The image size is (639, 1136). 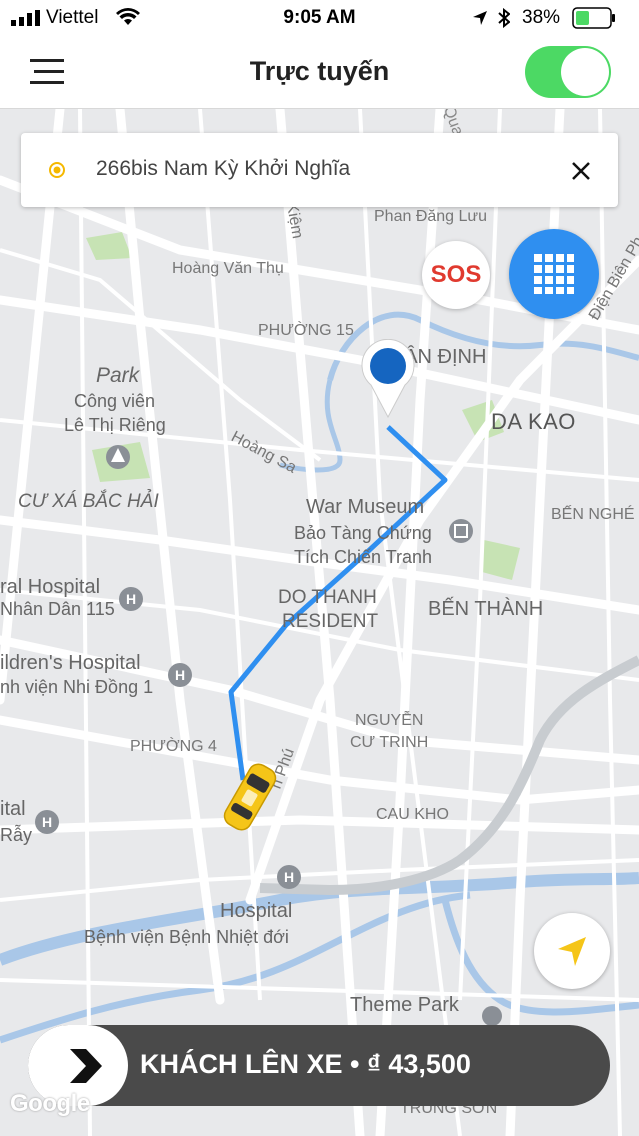 What do you see at coordinates (593, 18) in the screenshot?
I see `battery-icon` at bounding box center [593, 18].